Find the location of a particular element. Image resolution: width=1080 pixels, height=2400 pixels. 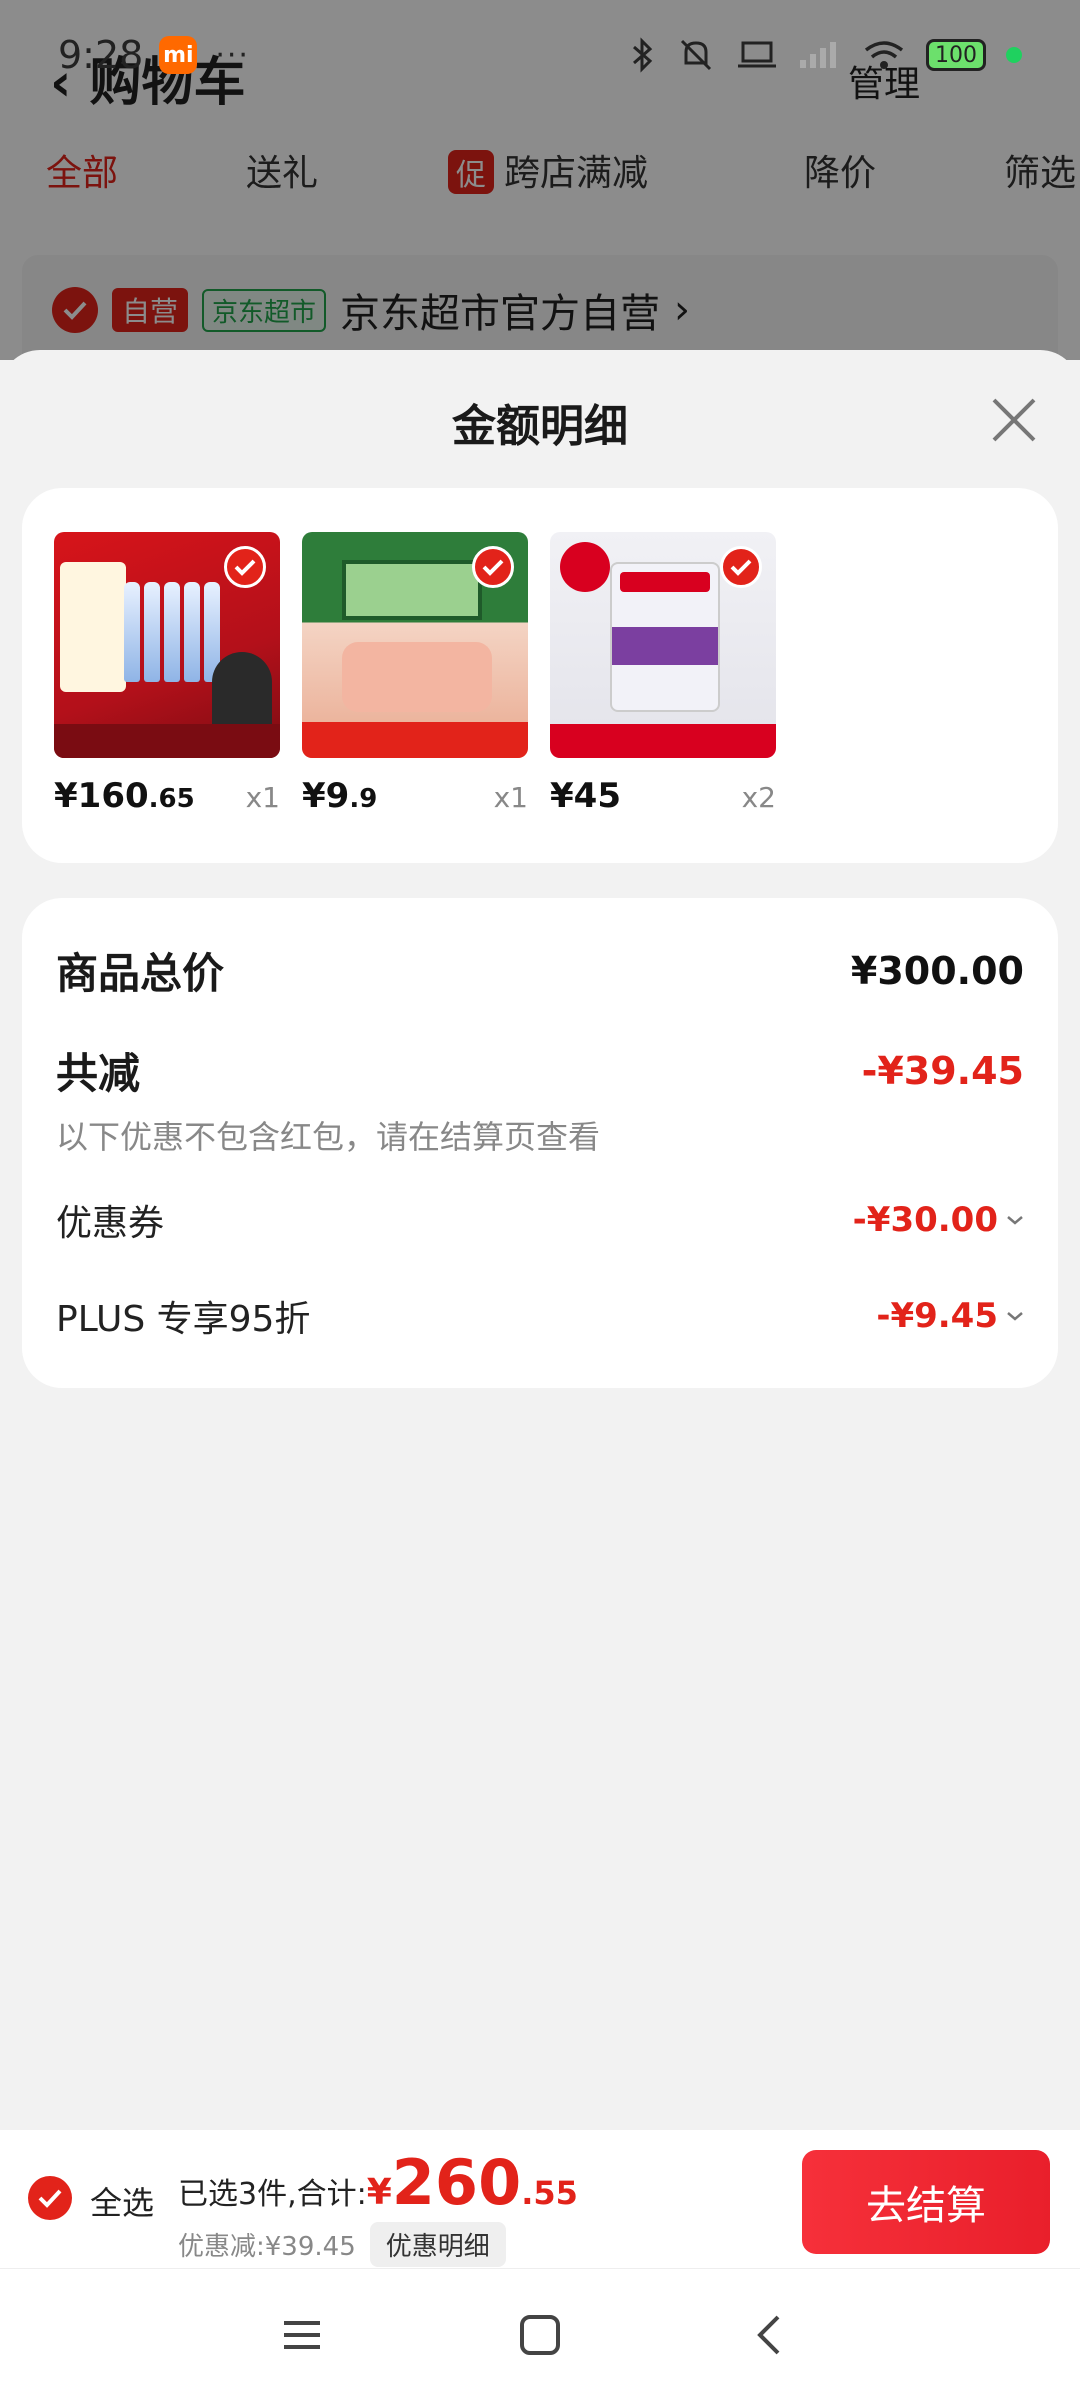

mi-app-icon: mi is located at coordinates (178, 55).